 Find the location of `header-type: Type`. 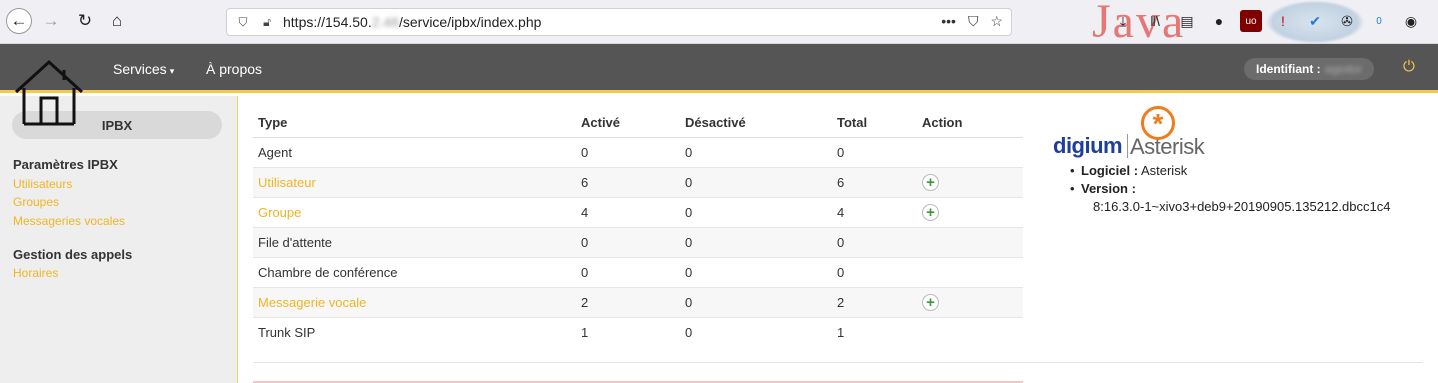

header-type: Type is located at coordinates (414, 123).